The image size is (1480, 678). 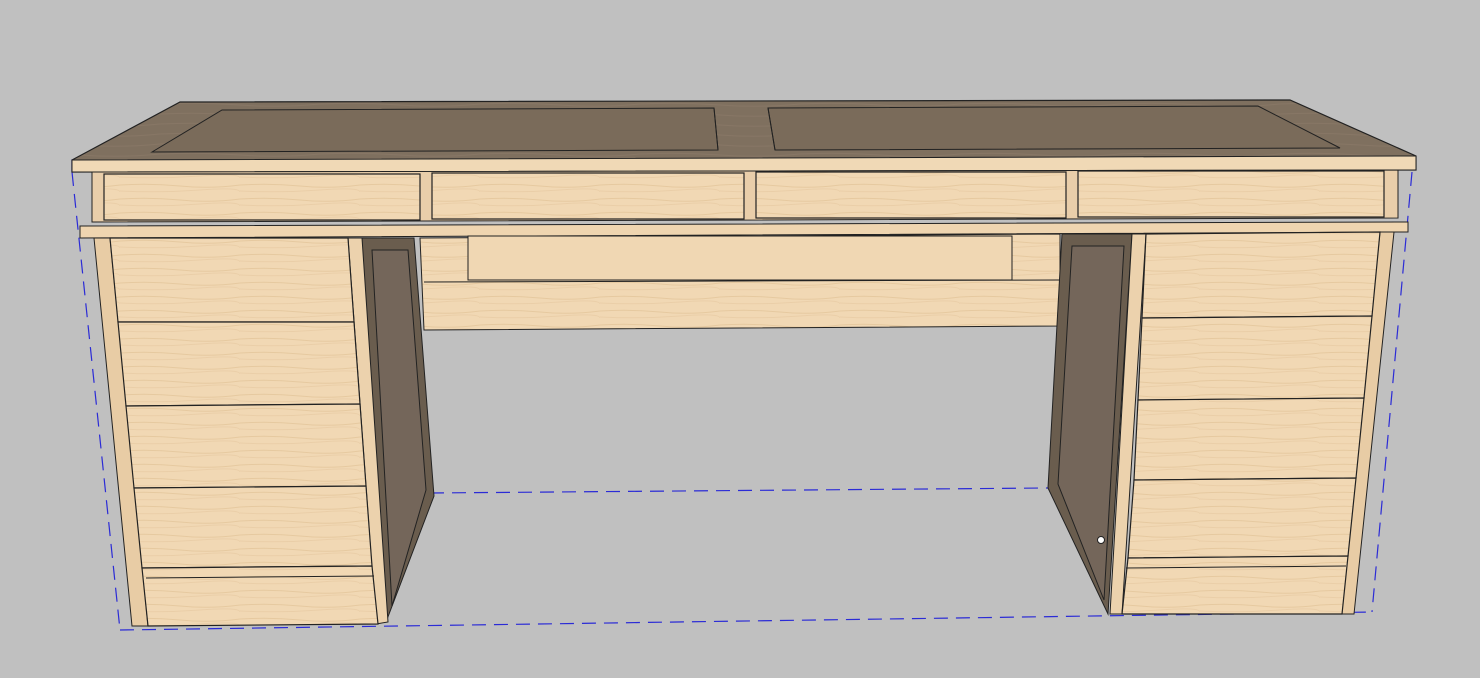 I want to click on center-apron, so click(x=740, y=282).